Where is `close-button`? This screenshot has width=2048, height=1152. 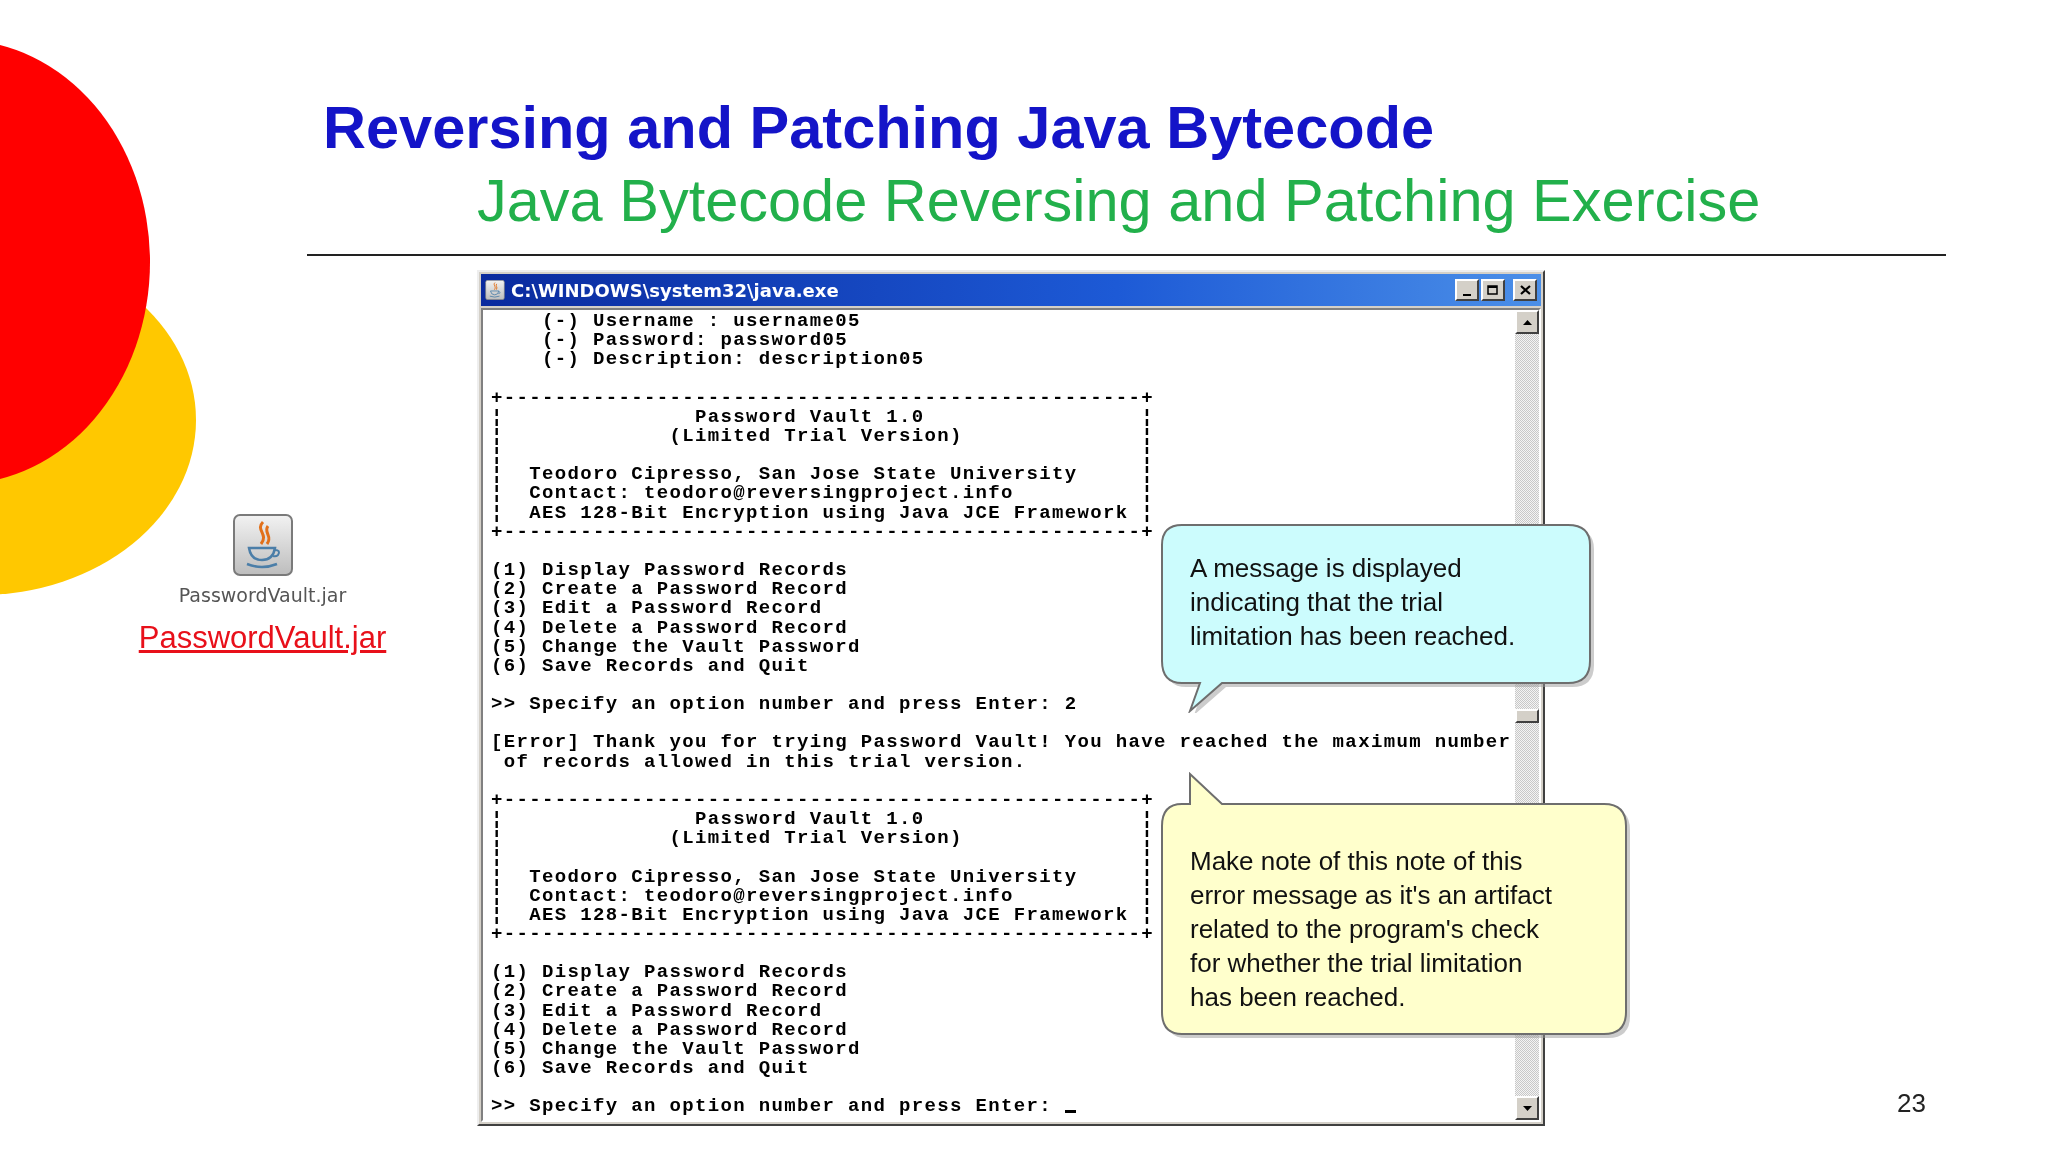
close-button is located at coordinates (1525, 290).